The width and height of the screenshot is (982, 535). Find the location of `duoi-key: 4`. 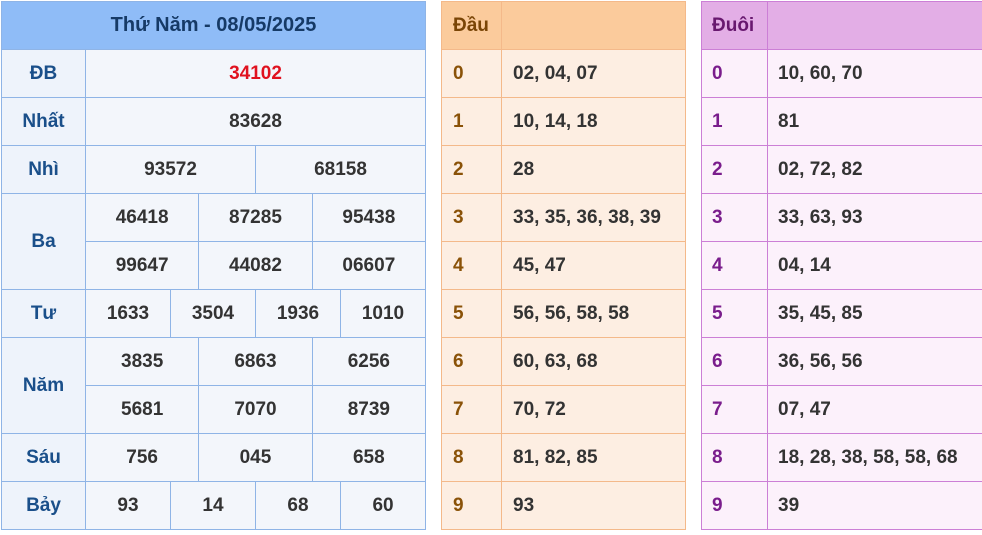

duoi-key: 4 is located at coordinates (734, 265).